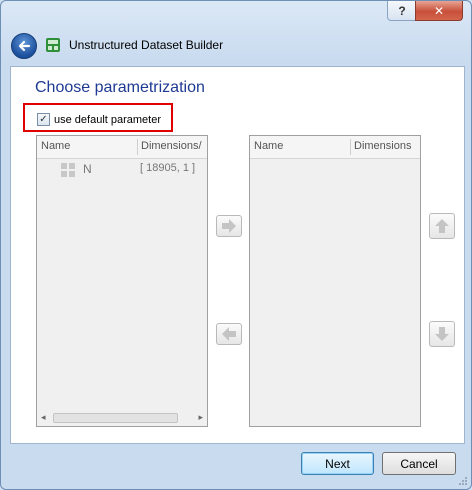  What do you see at coordinates (115, 418) in the screenshot?
I see `scrollbar-thumb` at bounding box center [115, 418].